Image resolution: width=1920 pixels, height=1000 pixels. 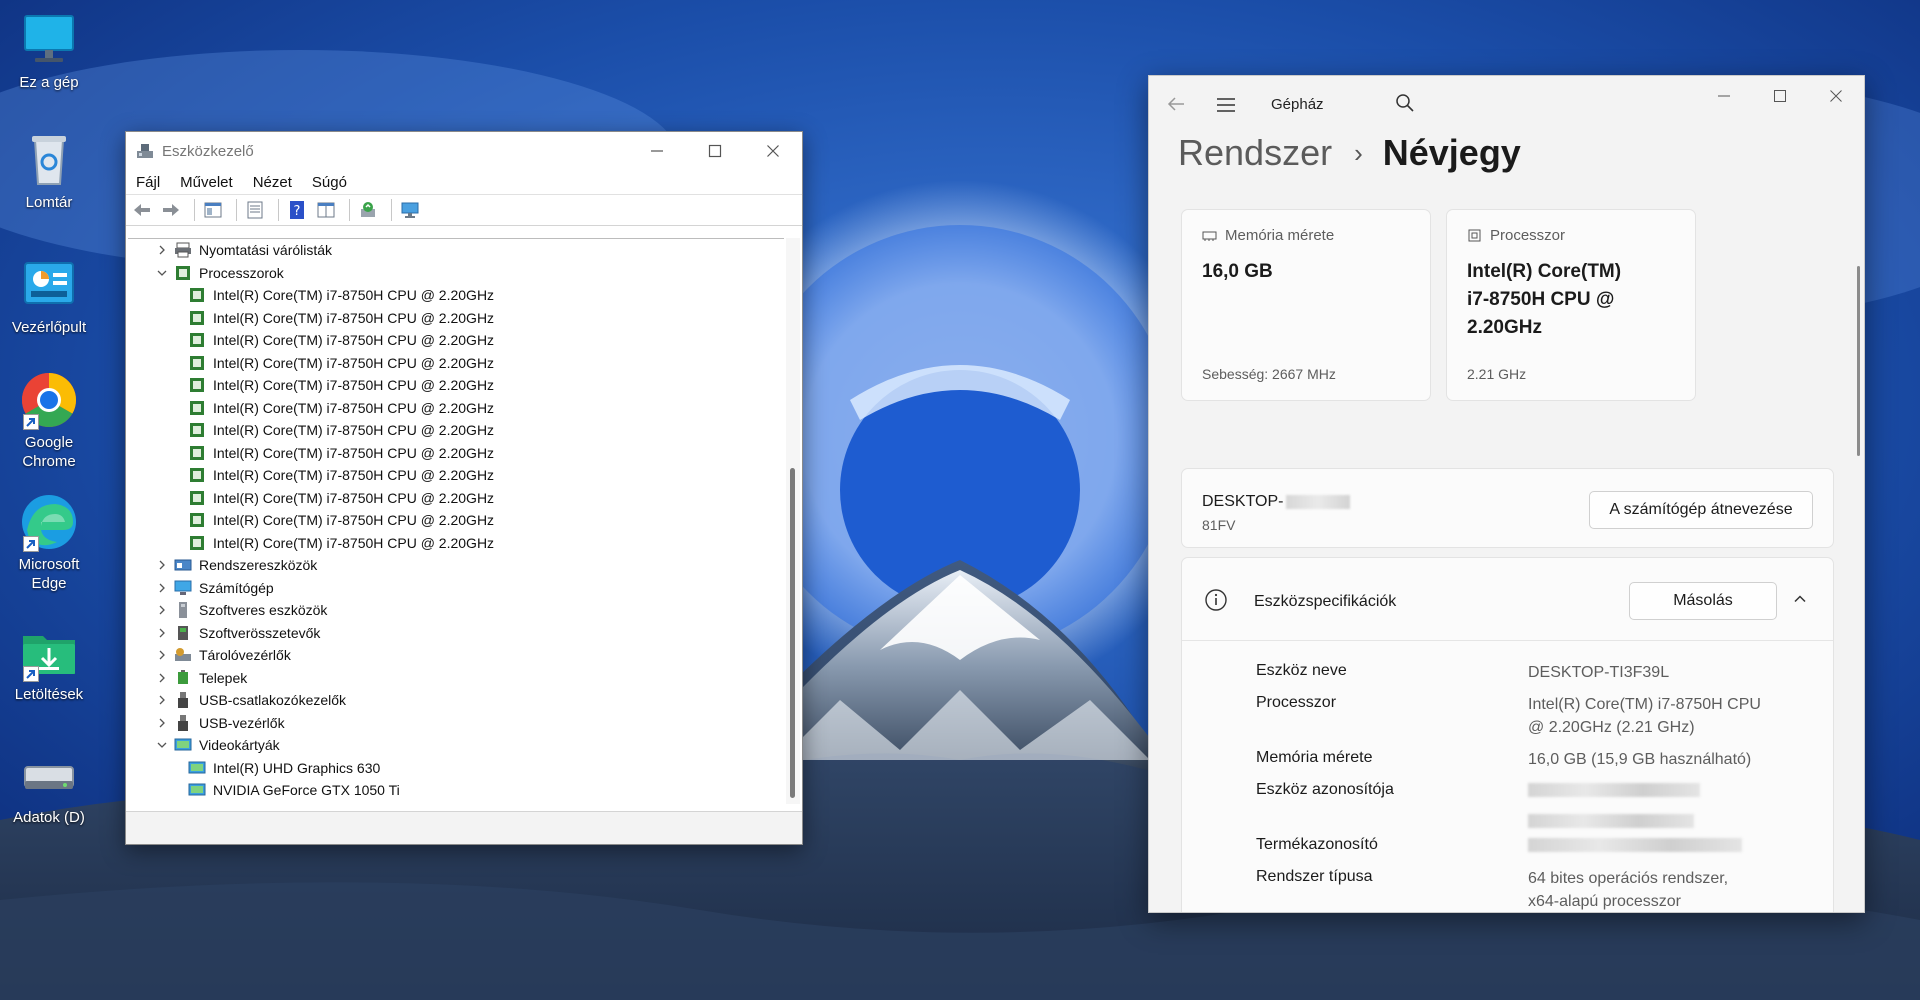 I want to click on device-category: Nyomtatási várólisták, so click(x=456, y=250).